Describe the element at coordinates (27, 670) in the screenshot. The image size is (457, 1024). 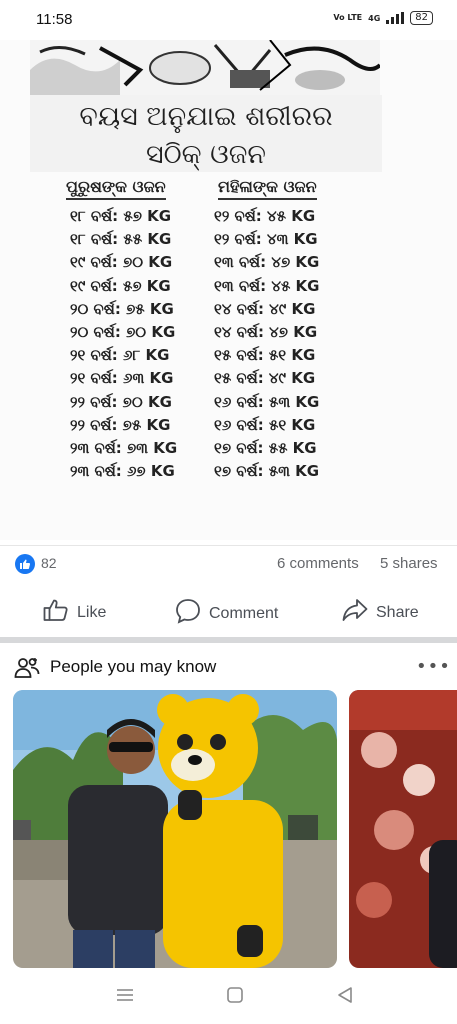
I see `people-icon` at that location.